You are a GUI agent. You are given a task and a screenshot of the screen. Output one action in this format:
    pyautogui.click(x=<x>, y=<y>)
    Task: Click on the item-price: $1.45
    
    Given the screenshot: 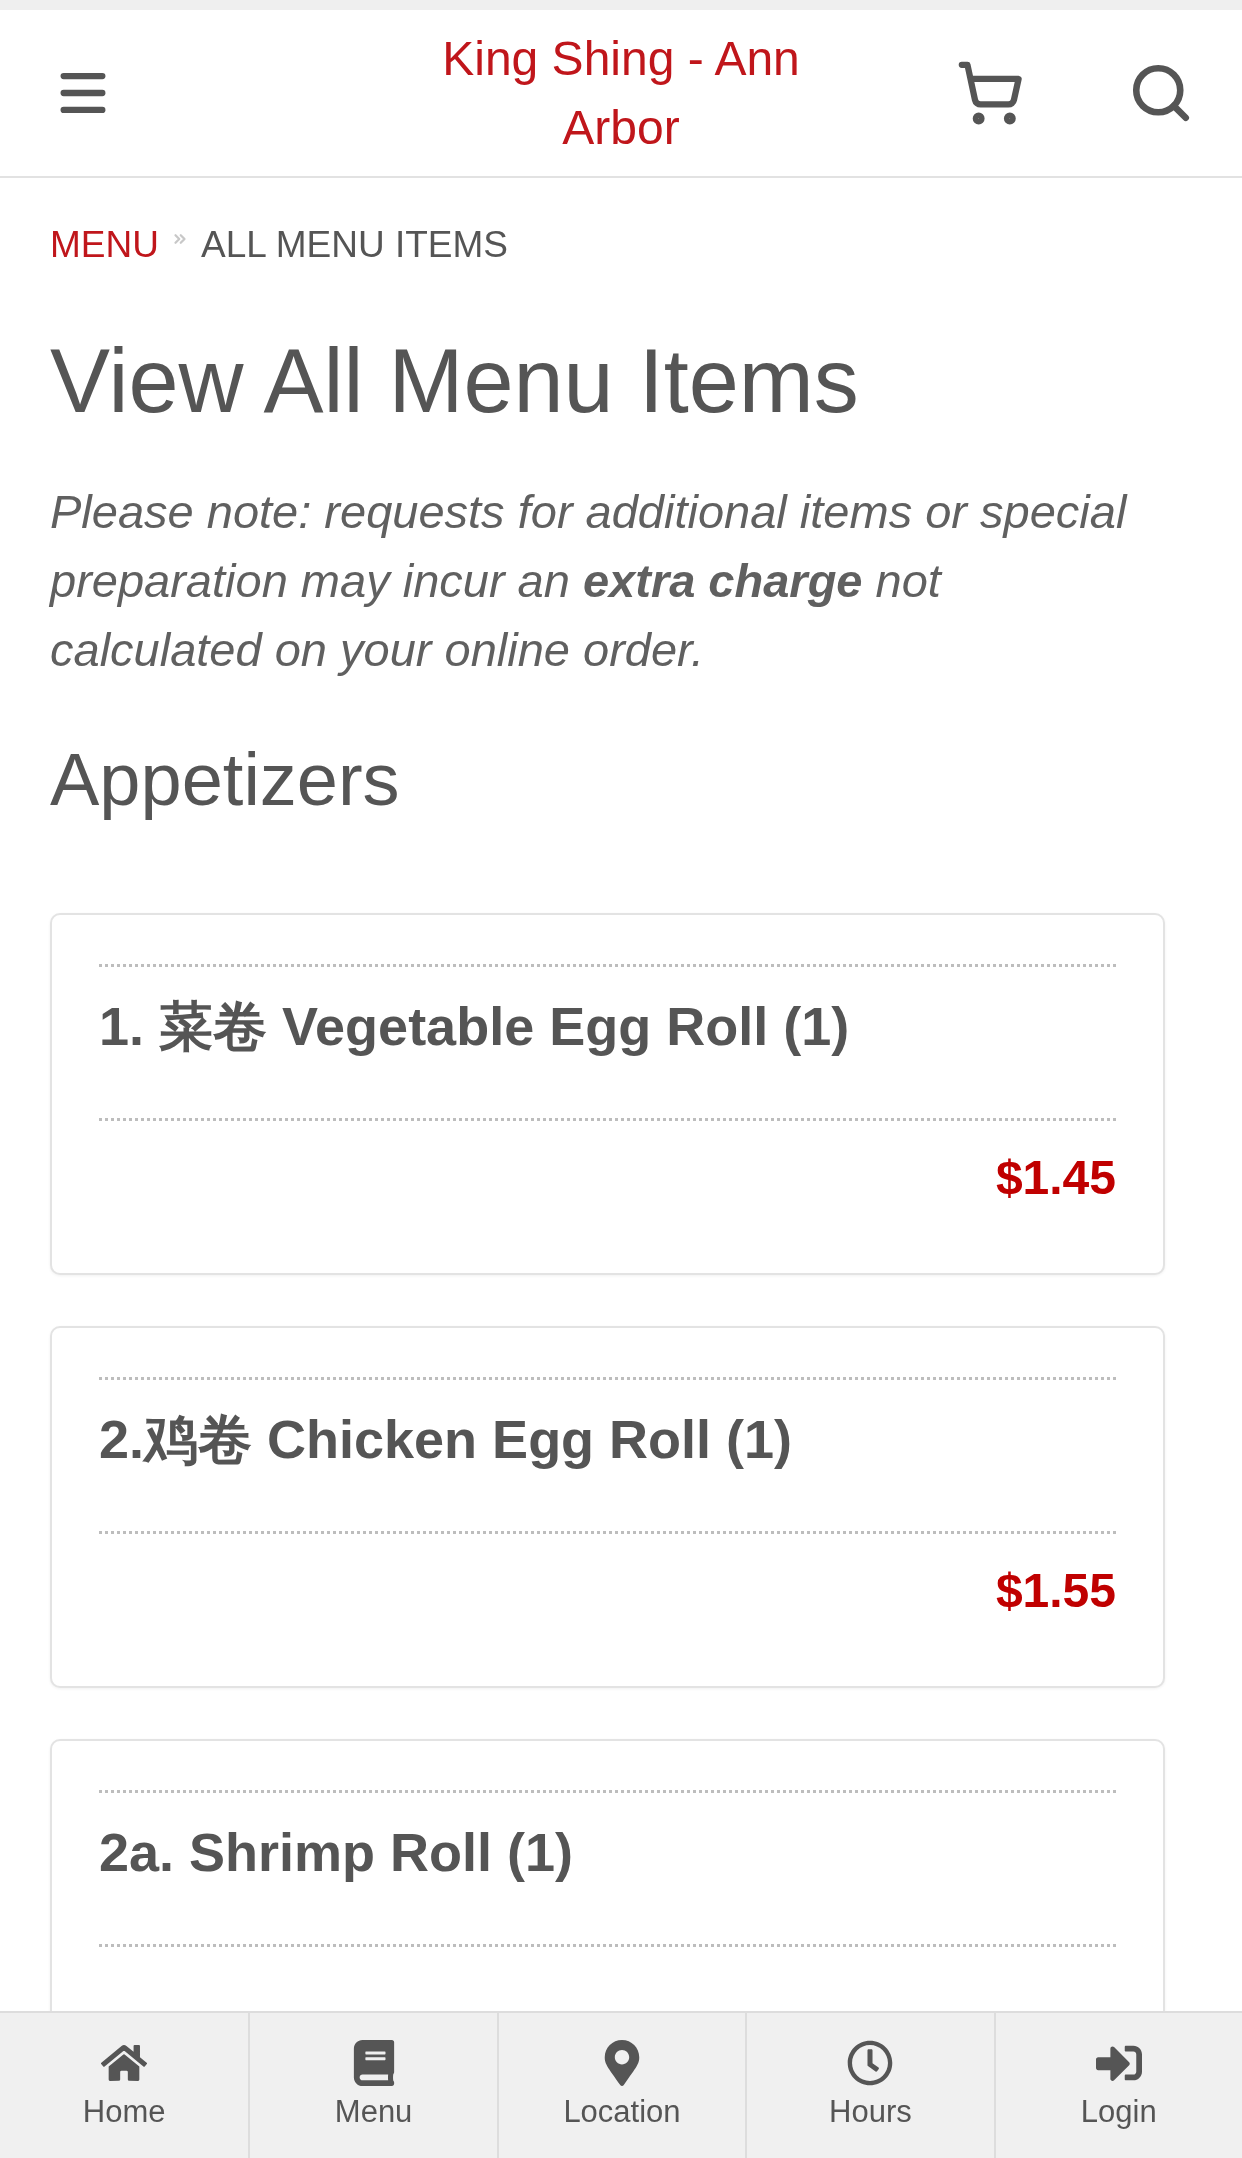 What is the action you would take?
    pyautogui.click(x=1055, y=1178)
    